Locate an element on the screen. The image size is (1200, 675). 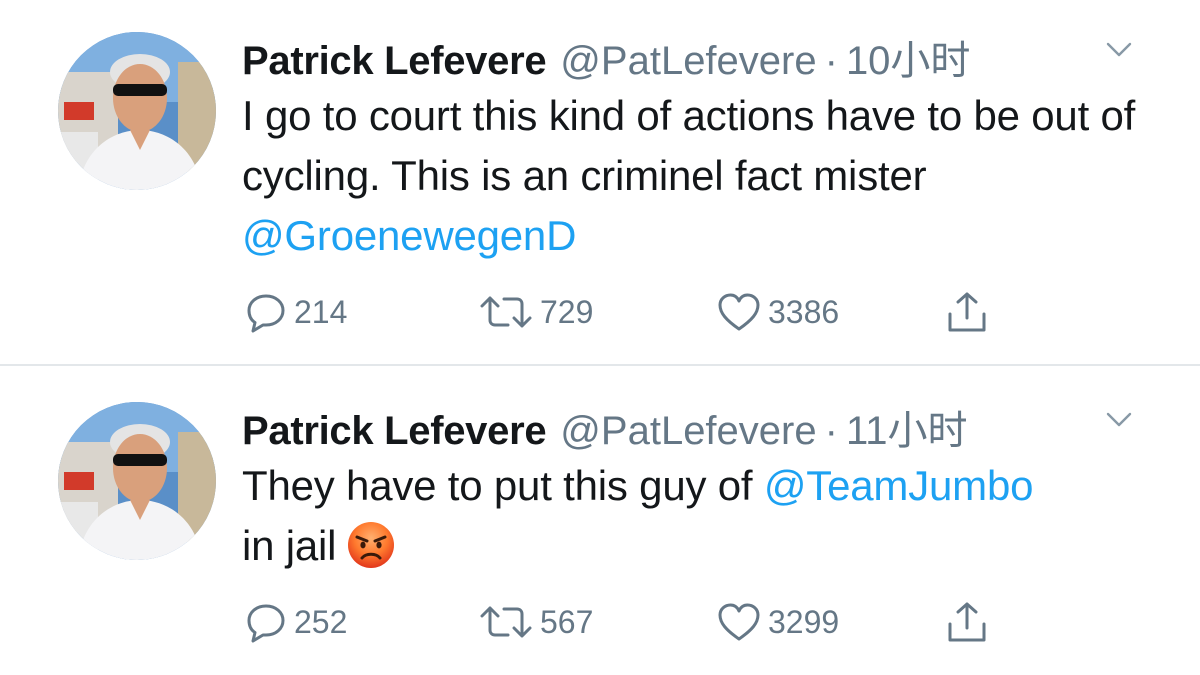
like-count: 3299 is located at coordinates (804, 621).